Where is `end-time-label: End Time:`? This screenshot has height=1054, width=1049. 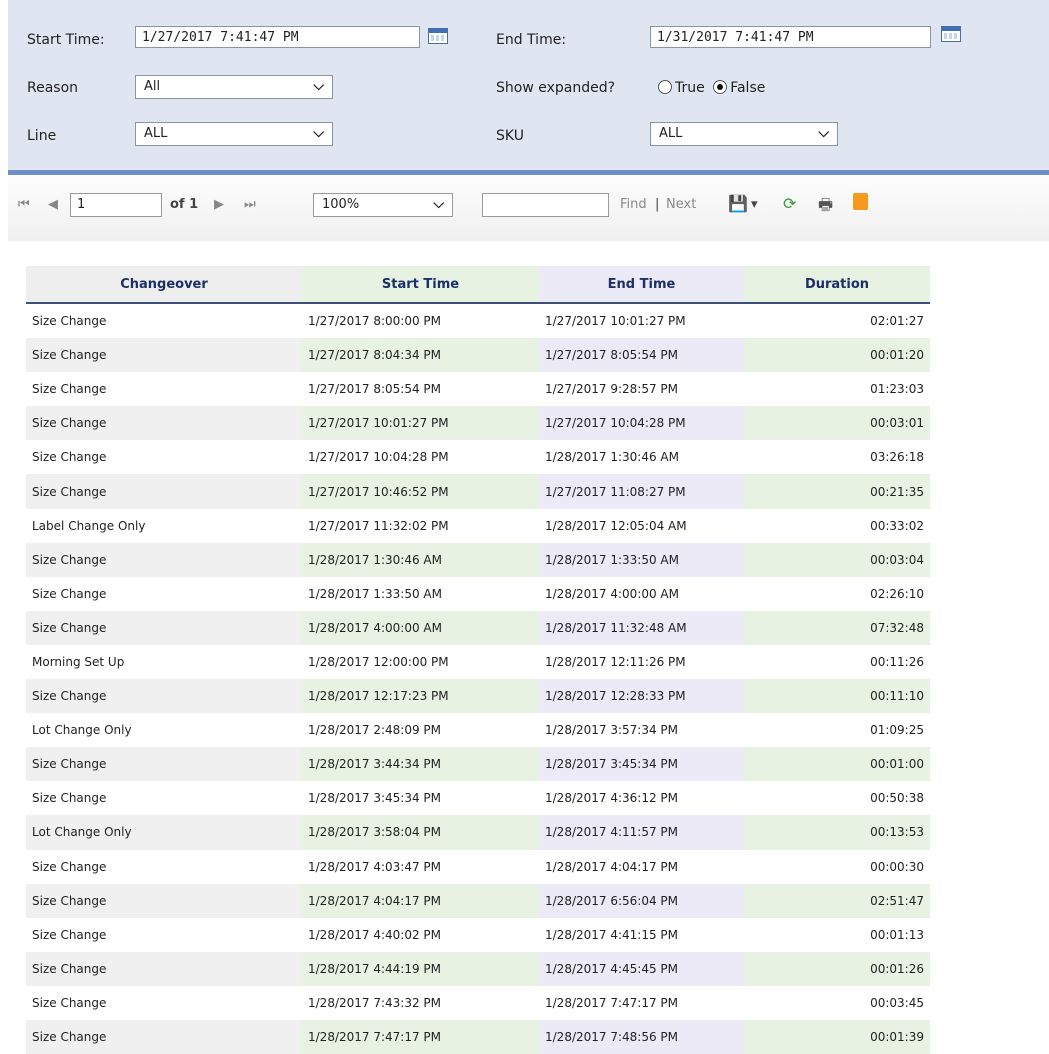 end-time-label: End Time: is located at coordinates (531, 40).